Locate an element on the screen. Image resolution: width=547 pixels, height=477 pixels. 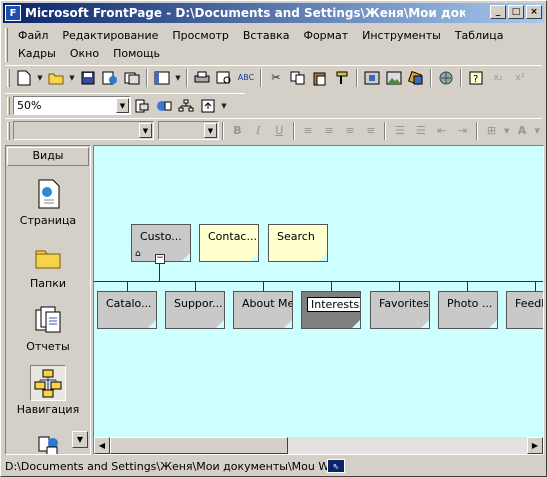
copy-icon is located at coordinates (298, 78).